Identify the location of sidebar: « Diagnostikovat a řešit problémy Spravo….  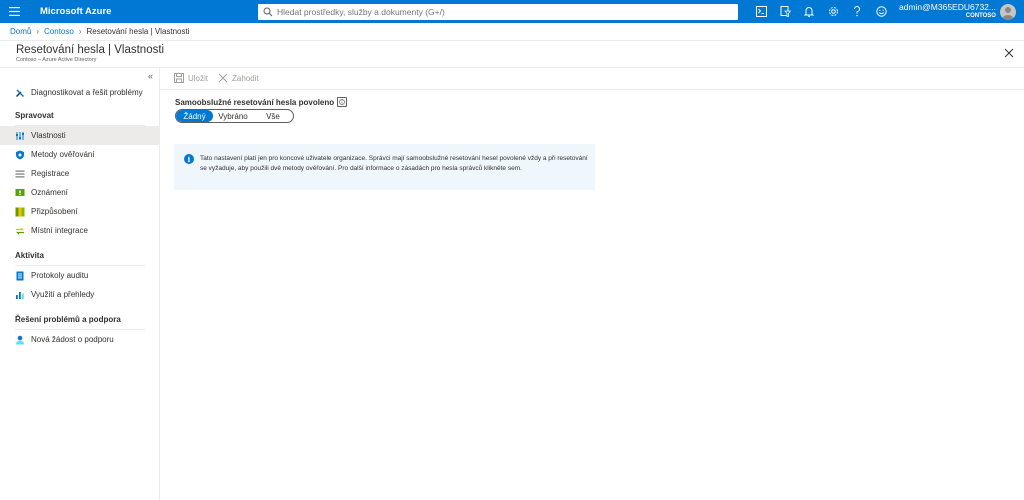
(80, 283).